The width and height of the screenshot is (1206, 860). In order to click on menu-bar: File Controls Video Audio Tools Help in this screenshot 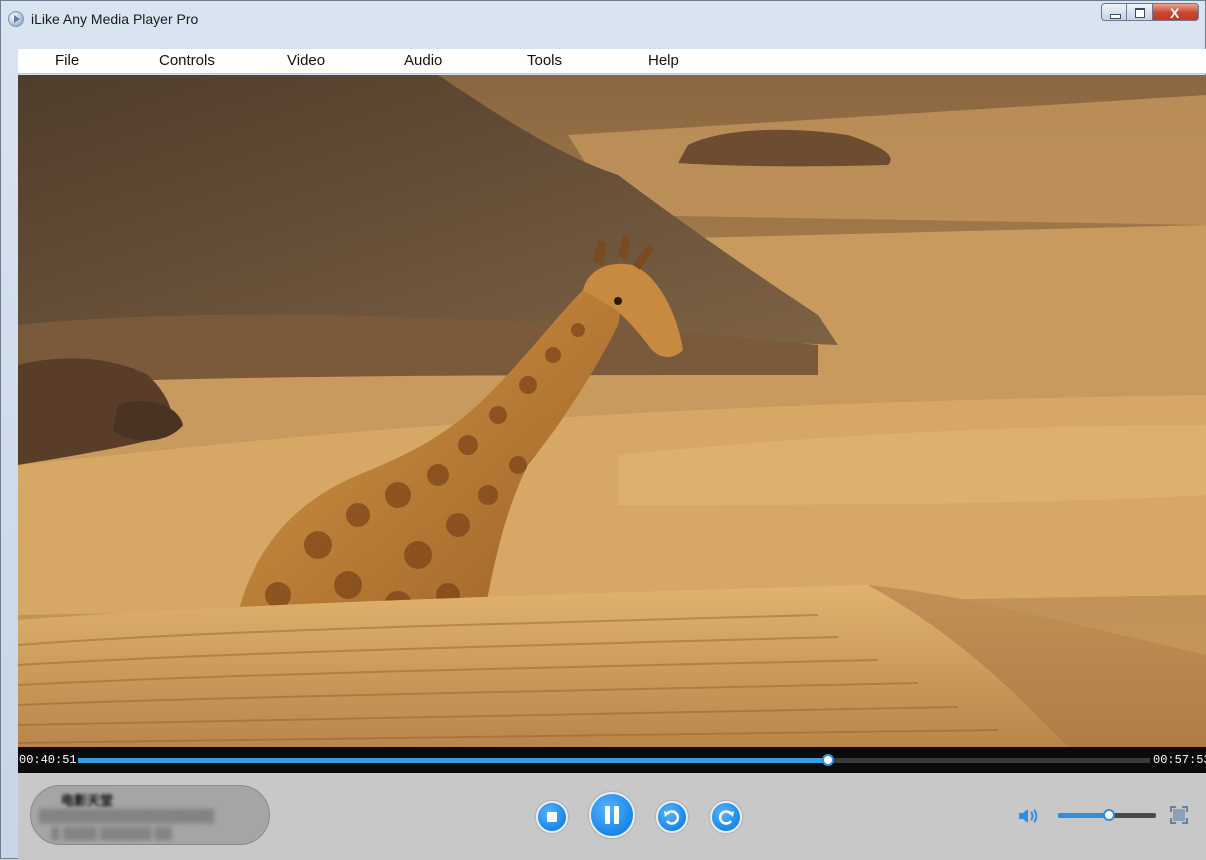, I will do `click(612, 61)`.